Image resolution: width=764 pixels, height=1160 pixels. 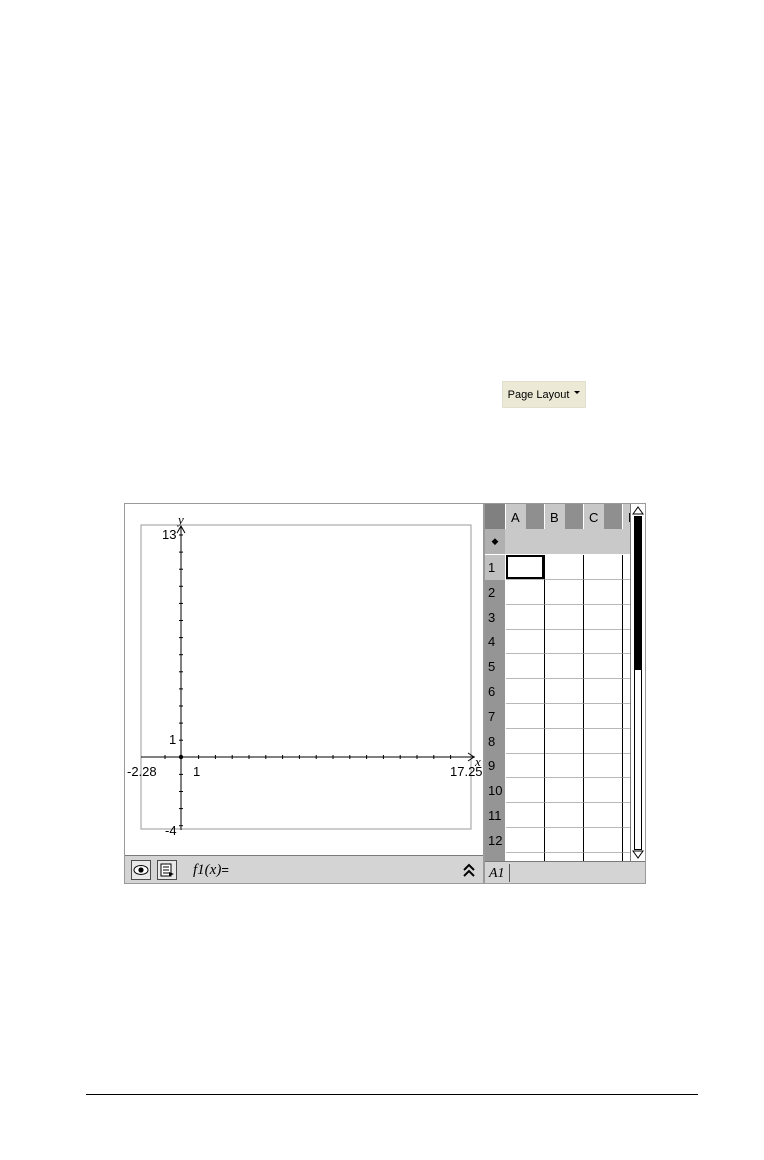 I want to click on view-toggle-button, so click(x=141, y=870).